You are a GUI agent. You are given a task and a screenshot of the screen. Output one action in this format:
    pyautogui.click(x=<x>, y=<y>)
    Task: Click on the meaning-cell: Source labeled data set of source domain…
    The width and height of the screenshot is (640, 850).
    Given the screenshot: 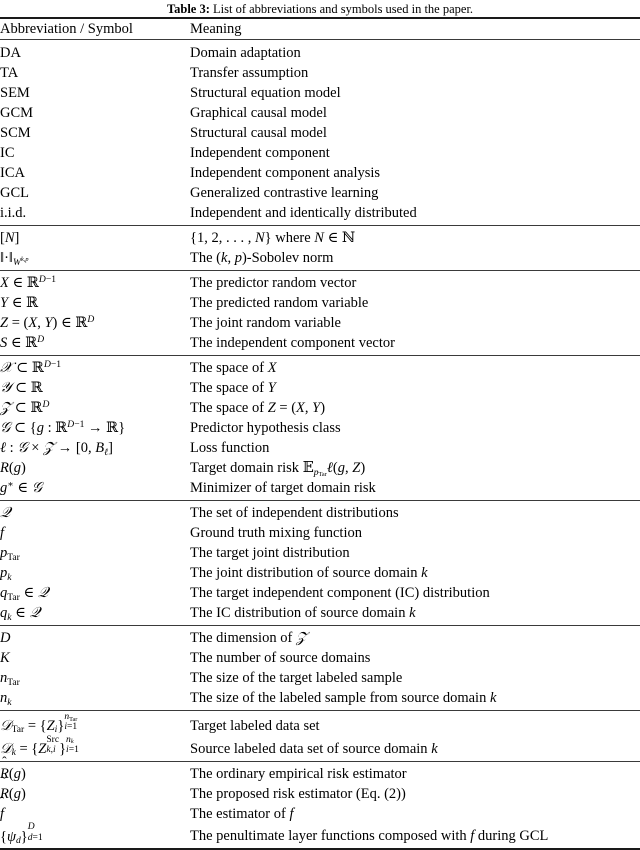 What is the action you would take?
    pyautogui.click(x=314, y=748)
    